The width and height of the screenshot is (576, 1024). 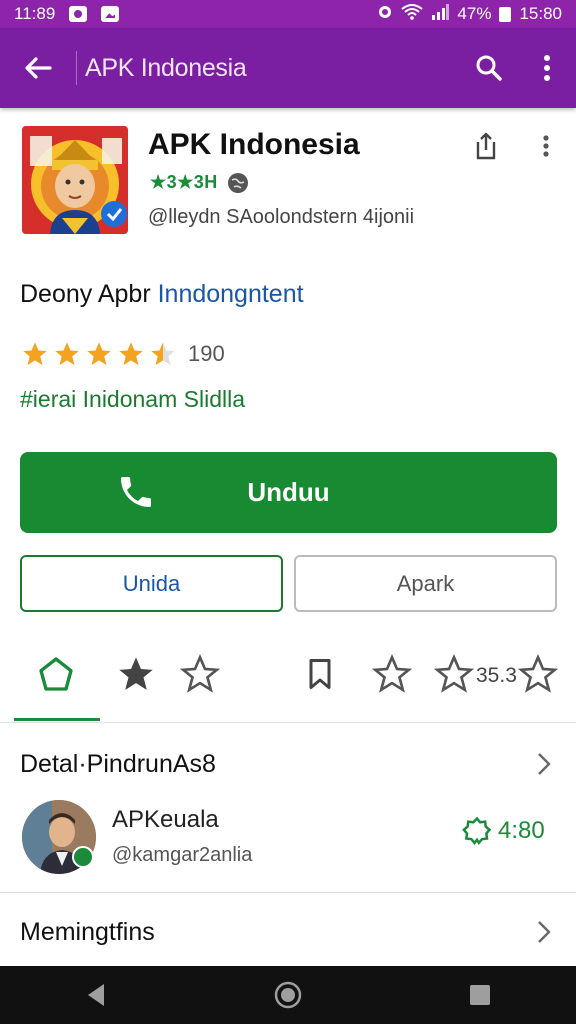 I want to click on app-subtitle: Deony Apbr Inndongntent, so click(x=162, y=294).